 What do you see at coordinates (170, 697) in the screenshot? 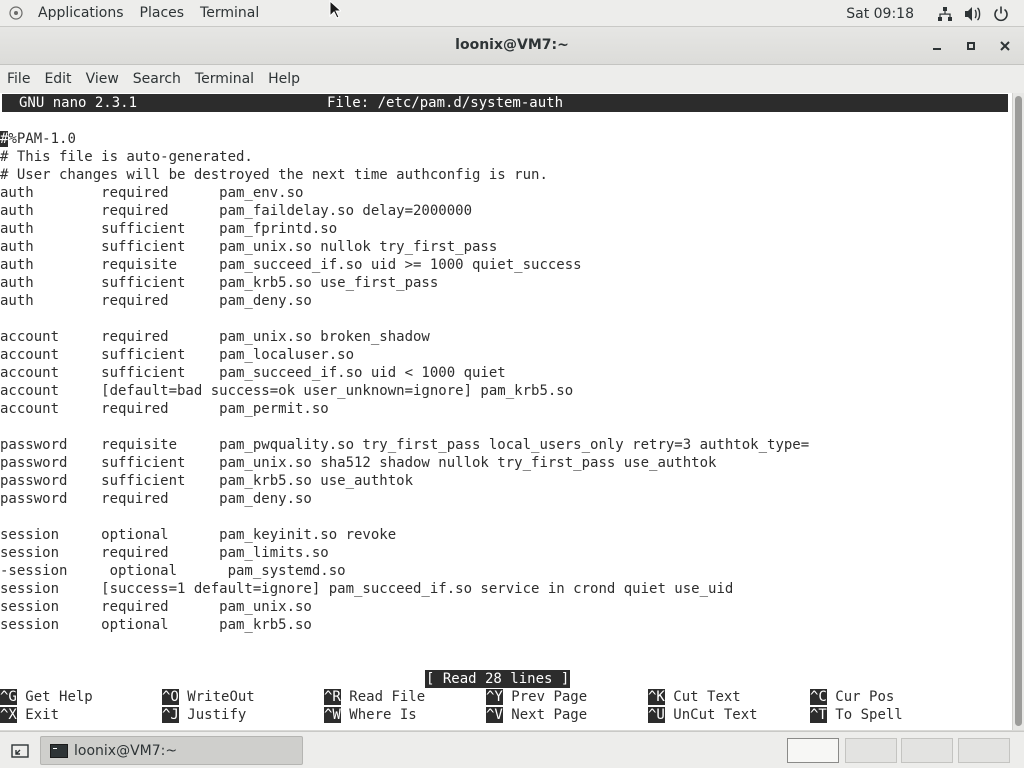
I see `shortcut-key: ^O` at bounding box center [170, 697].